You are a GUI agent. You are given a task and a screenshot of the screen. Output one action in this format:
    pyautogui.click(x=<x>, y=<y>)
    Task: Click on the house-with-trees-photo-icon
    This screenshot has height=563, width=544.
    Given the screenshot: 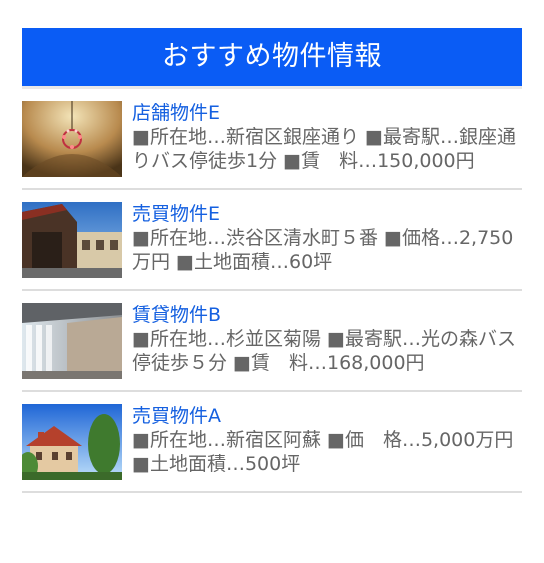 What is the action you would take?
    pyautogui.click(x=72, y=442)
    